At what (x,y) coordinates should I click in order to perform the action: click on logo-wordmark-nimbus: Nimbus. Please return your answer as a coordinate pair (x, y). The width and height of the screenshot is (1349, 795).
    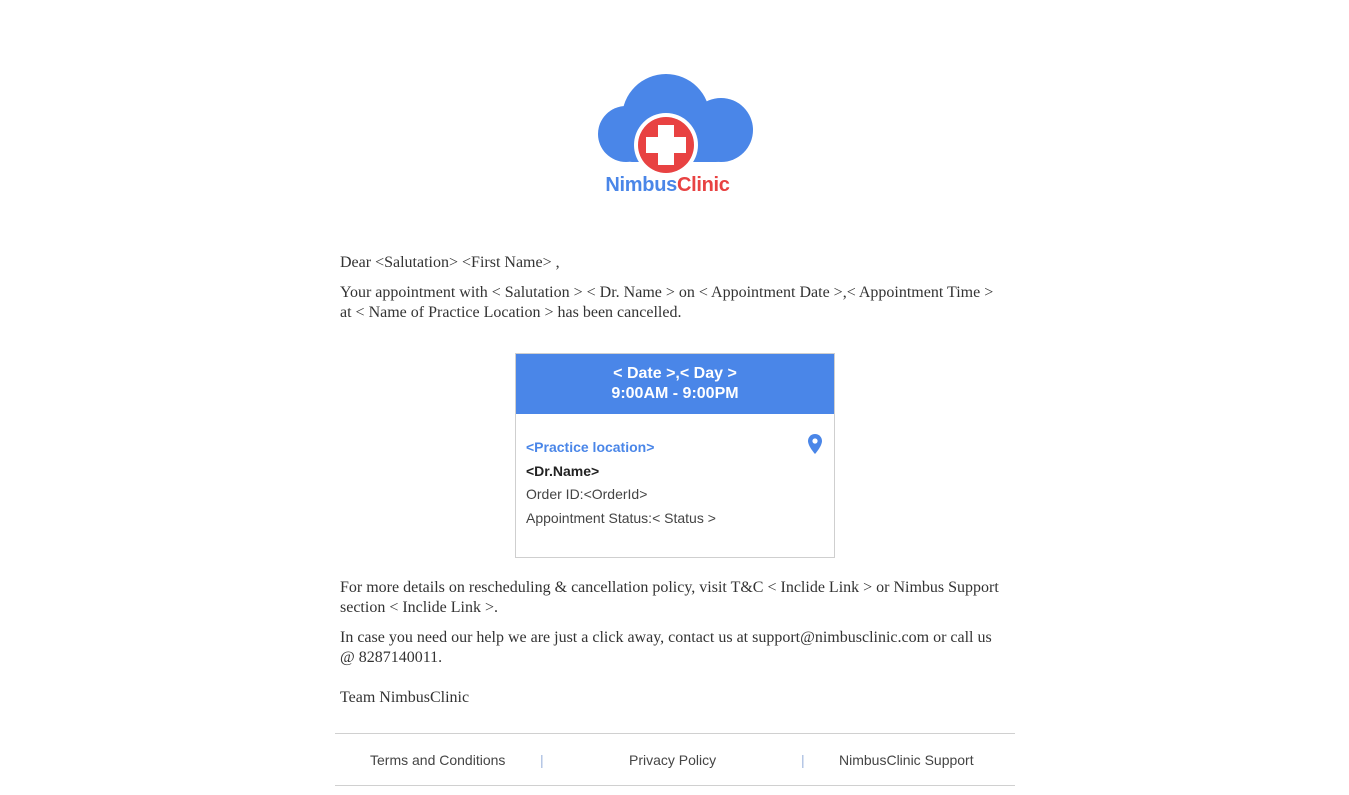
    Looking at the image, I should click on (641, 185).